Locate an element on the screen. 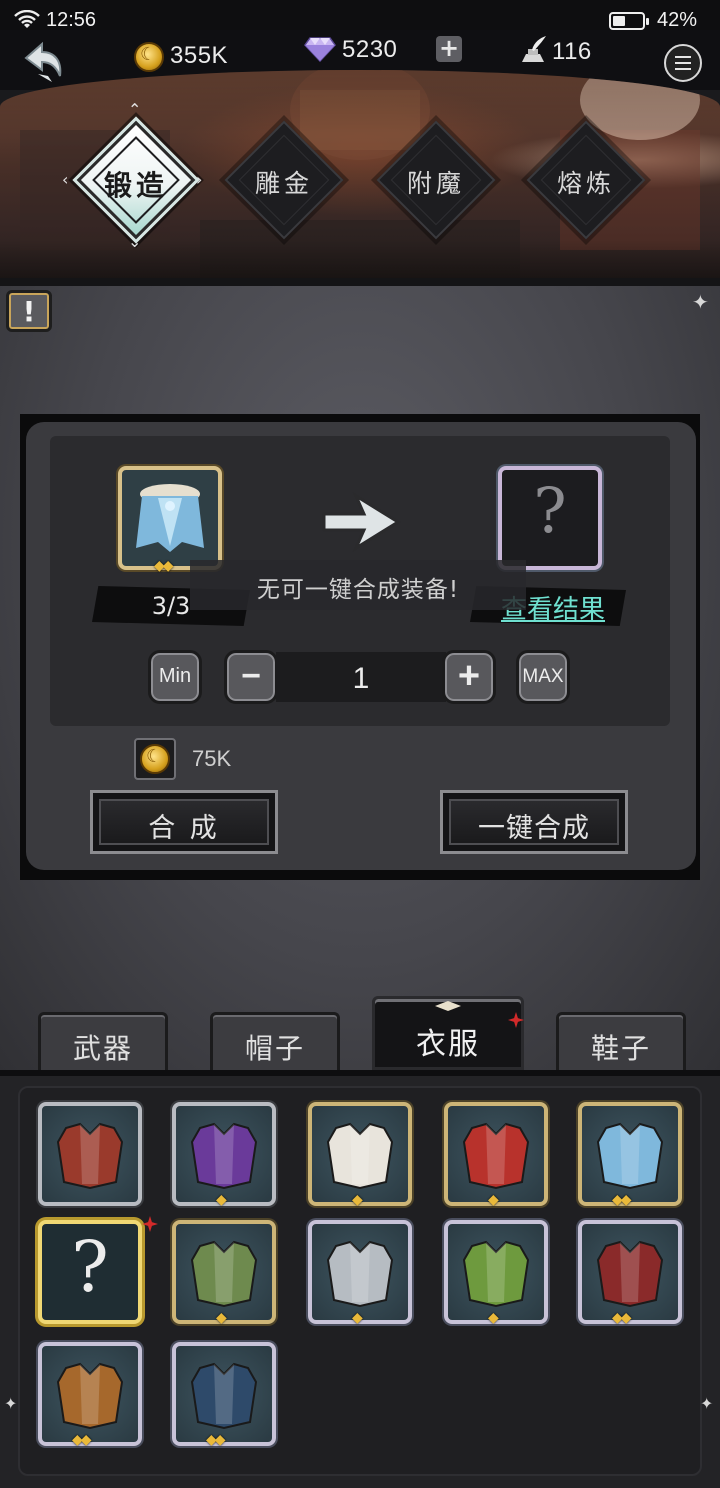 This screenshot has width=720, height=1488. green-ruffled-shirt-icon is located at coordinates (224, 1274).